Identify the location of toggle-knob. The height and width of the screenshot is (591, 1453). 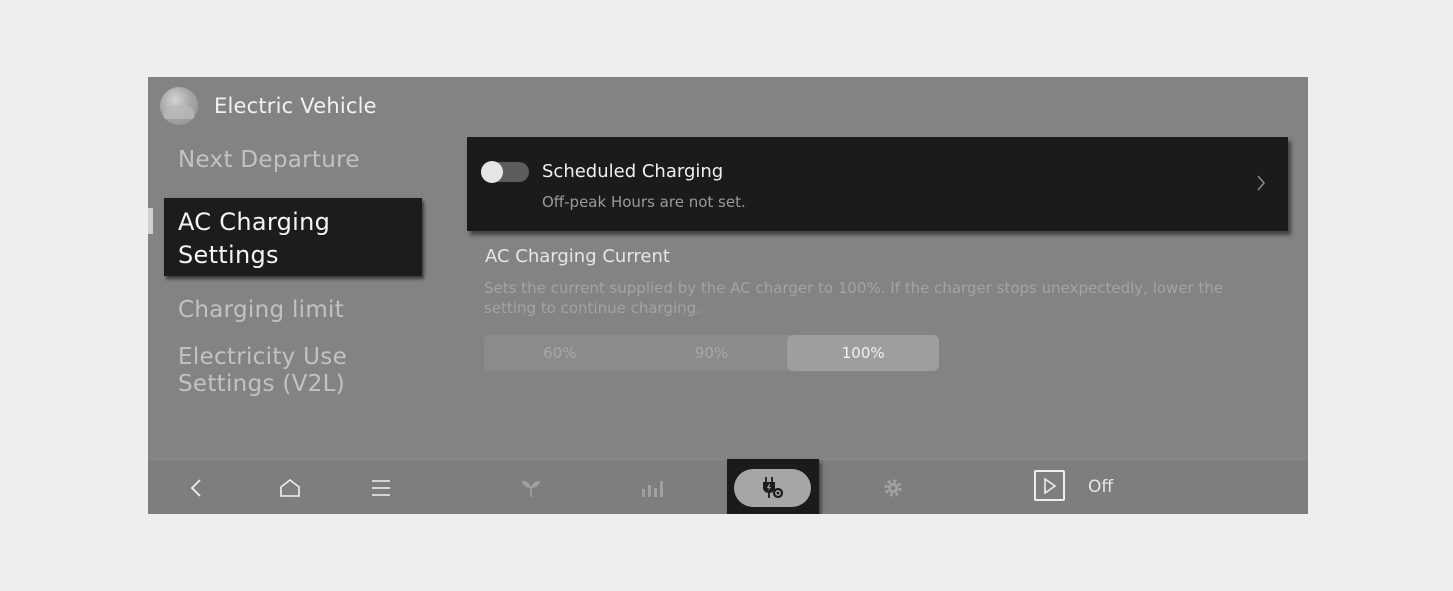
(492, 172).